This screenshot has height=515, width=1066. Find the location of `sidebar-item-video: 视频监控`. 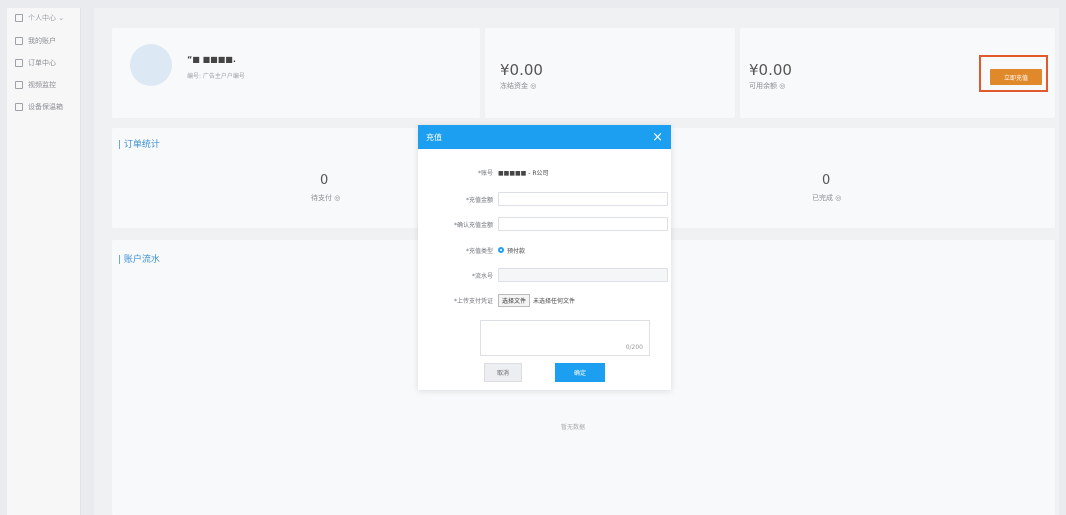

sidebar-item-video: 视频监控 is located at coordinates (43, 85).